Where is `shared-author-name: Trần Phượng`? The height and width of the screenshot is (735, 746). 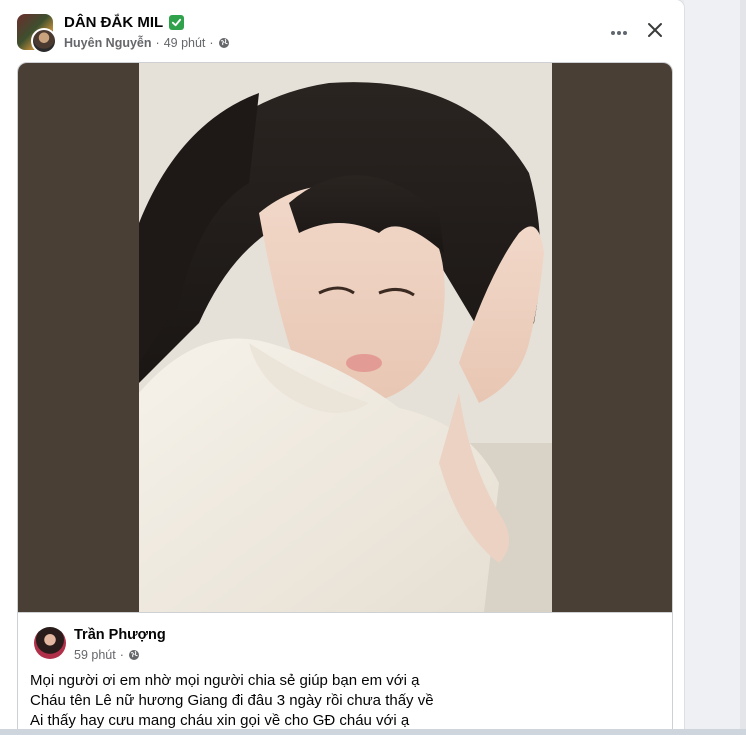
shared-author-name: Trần Phượng is located at coordinates (120, 635).